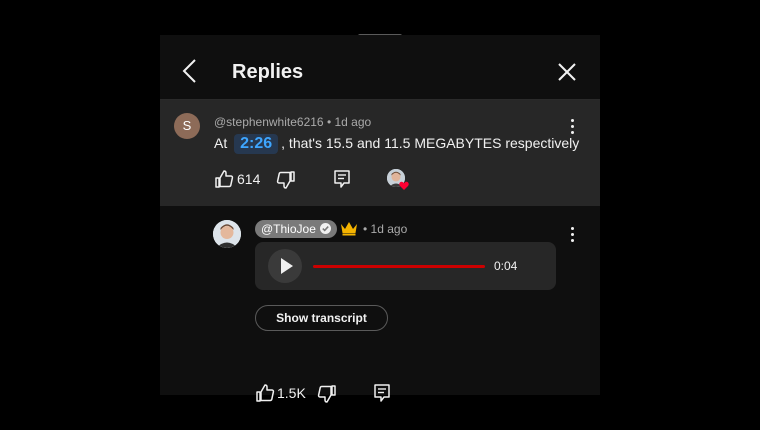 This screenshot has width=760, height=430. I want to click on crown-icon, so click(349, 229).